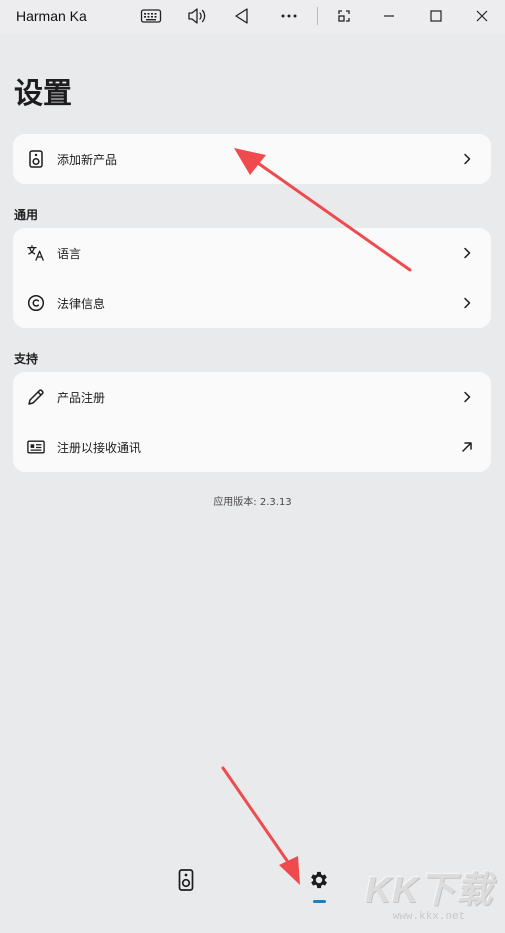 Image resolution: width=505 pixels, height=933 pixels. Describe the element at coordinates (36, 397) in the screenshot. I see `pencil-icon` at that location.